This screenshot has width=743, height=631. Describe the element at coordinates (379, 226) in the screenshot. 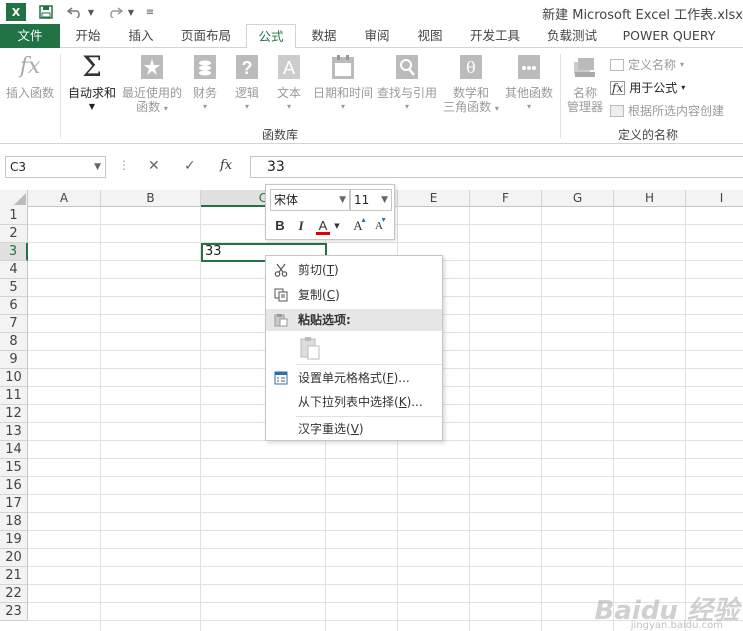

I see `shrink-font-button: A ▼` at that location.